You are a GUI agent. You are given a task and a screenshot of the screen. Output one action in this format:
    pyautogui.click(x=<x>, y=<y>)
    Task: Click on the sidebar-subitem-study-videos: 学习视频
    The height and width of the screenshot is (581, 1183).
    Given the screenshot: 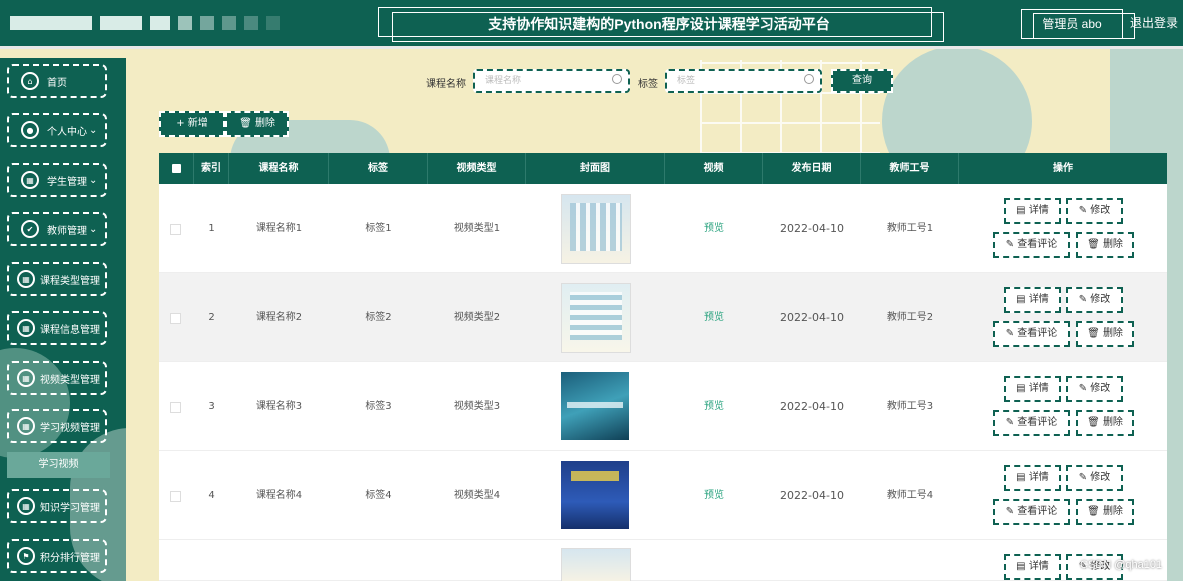 What is the action you would take?
    pyautogui.click(x=58, y=465)
    